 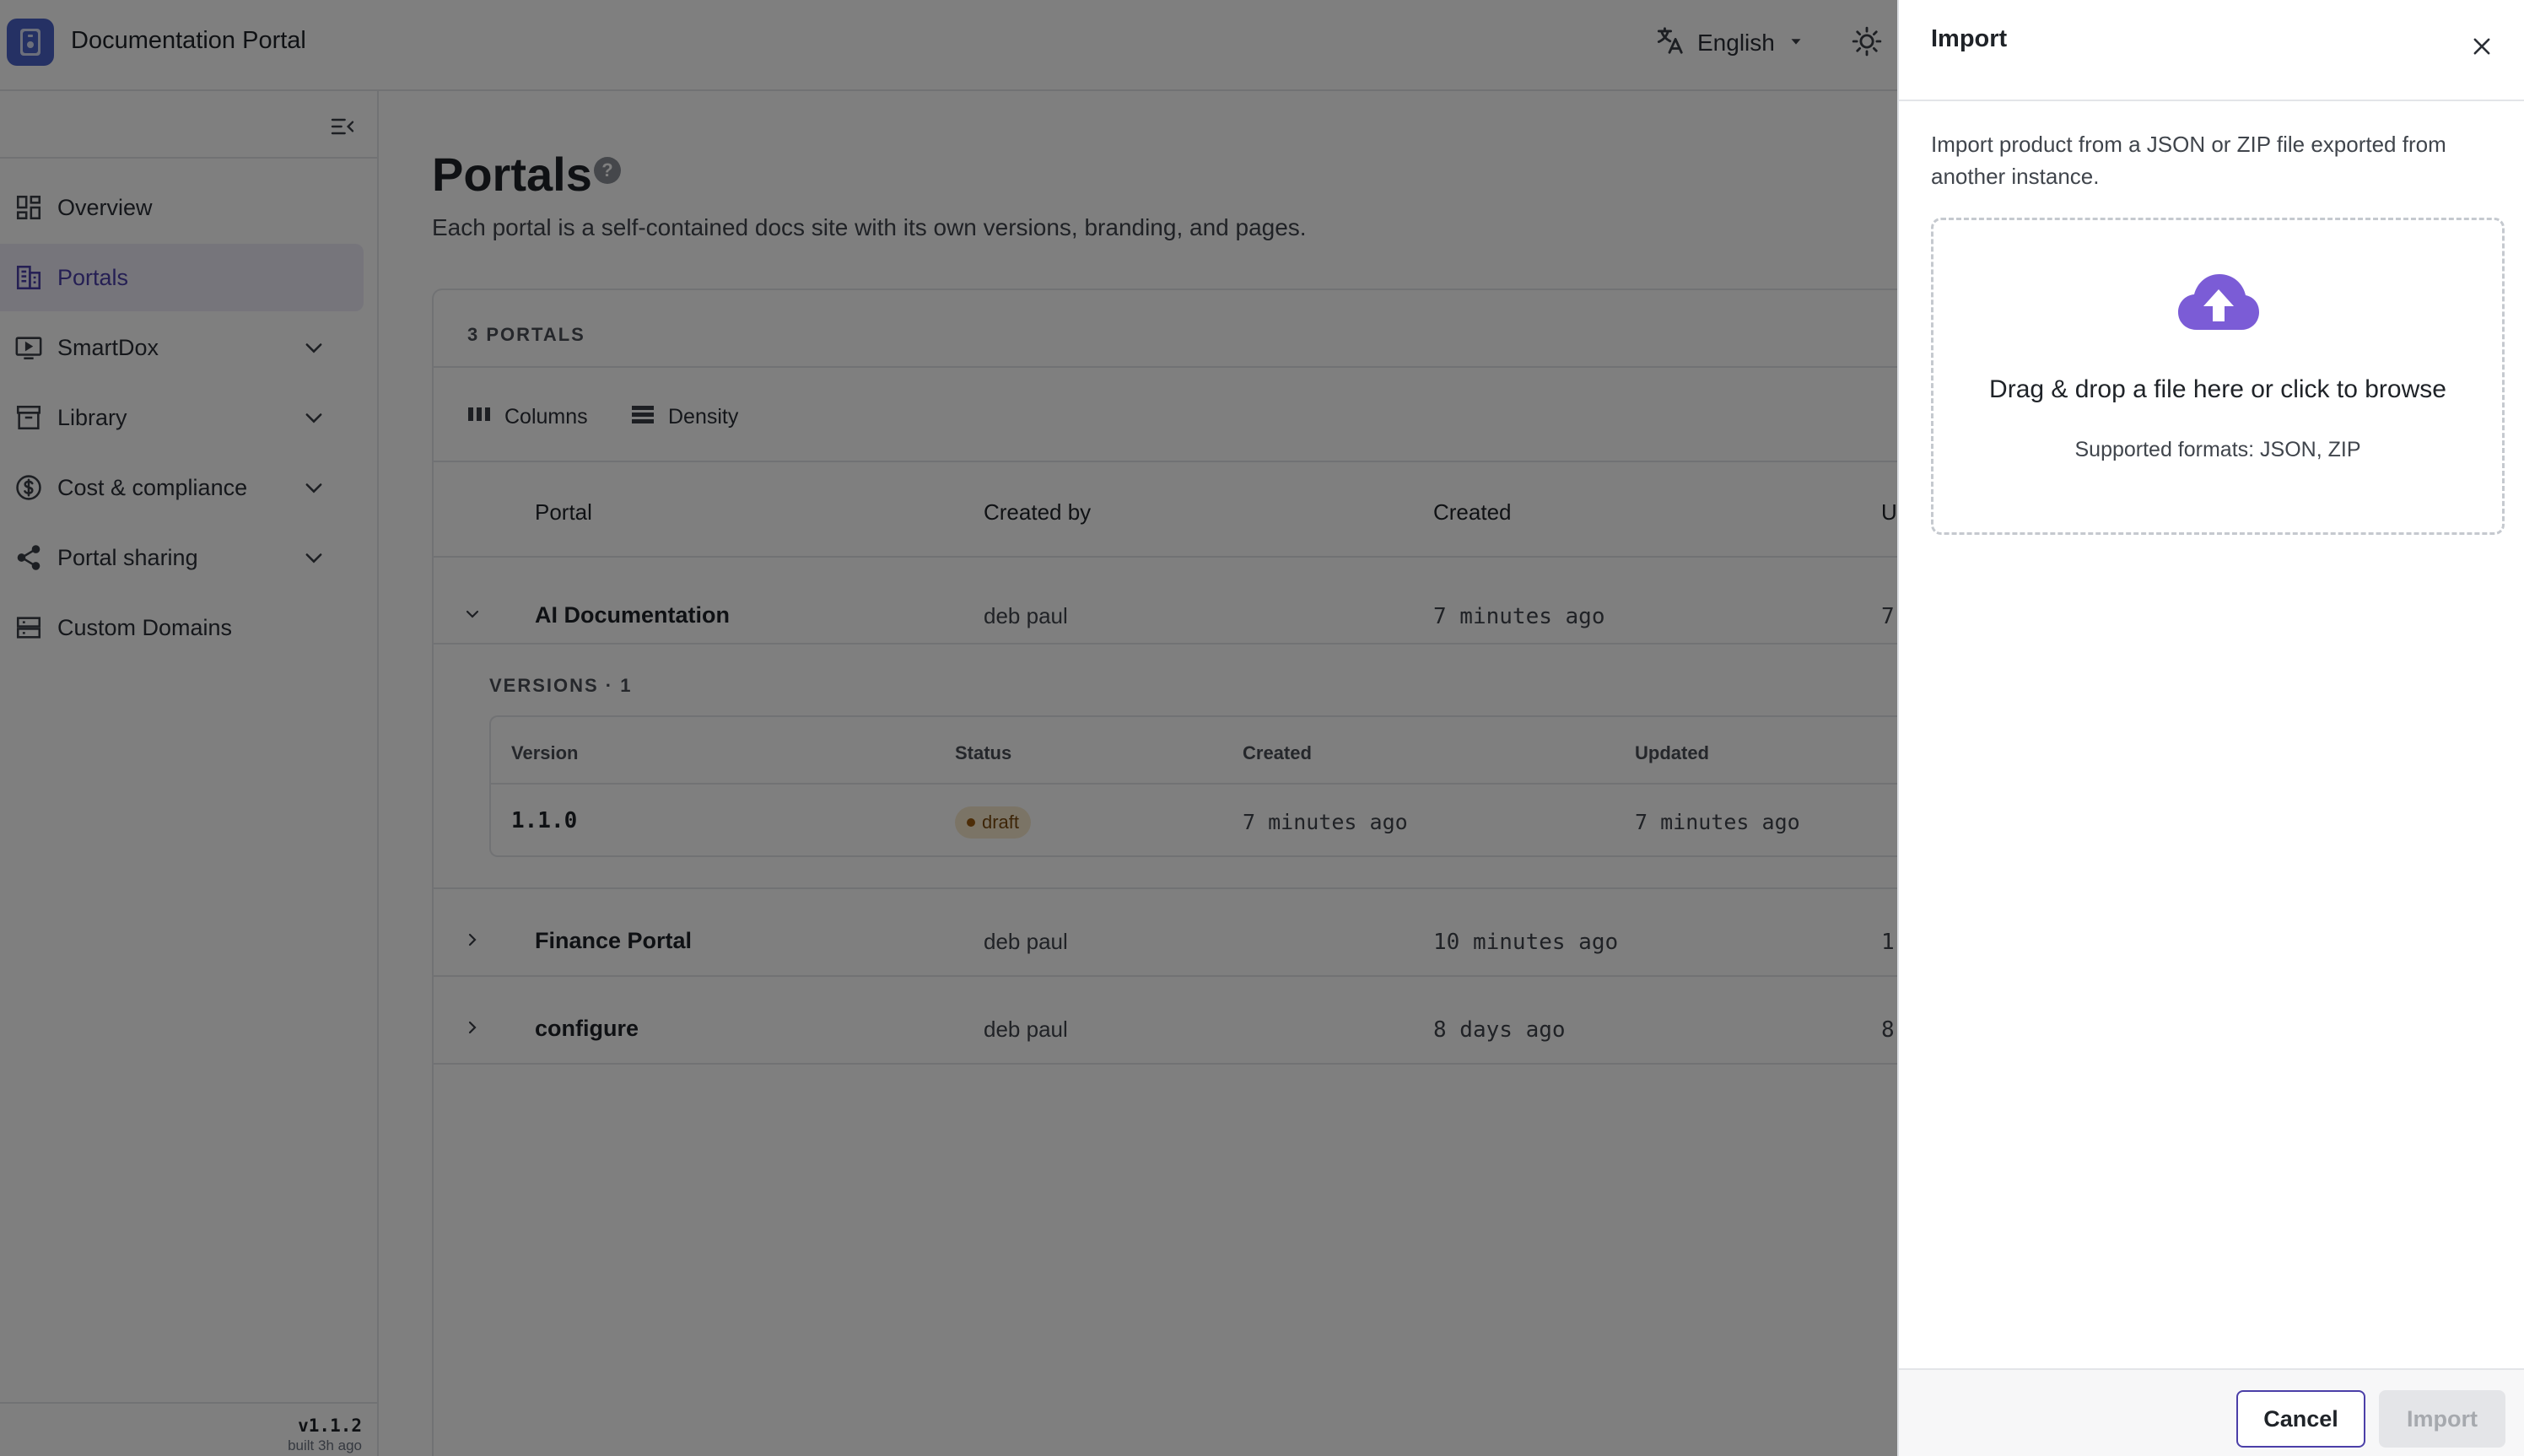 I want to click on close-icon, so click(x=2482, y=48).